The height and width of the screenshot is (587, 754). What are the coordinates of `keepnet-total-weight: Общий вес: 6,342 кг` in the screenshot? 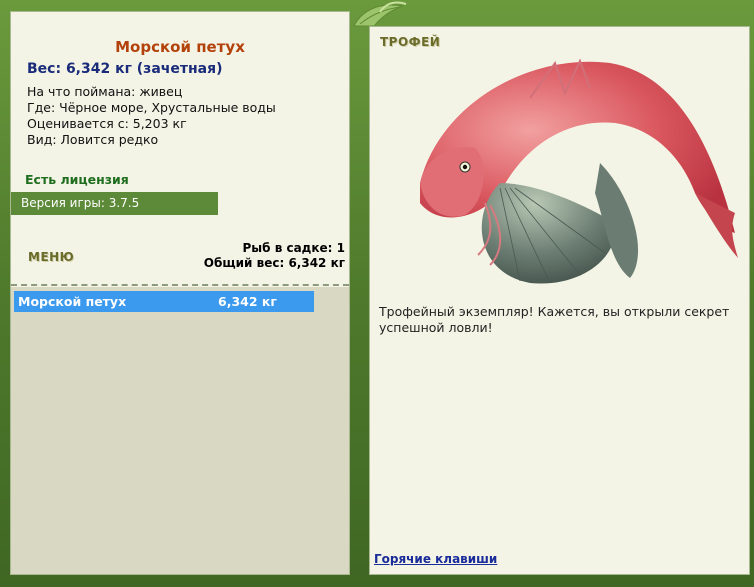 It's located at (274, 263).